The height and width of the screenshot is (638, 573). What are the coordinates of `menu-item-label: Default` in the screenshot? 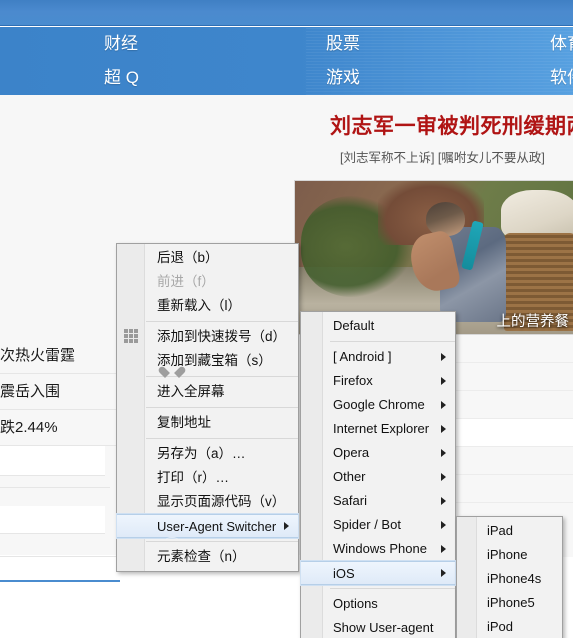 It's located at (354, 325).